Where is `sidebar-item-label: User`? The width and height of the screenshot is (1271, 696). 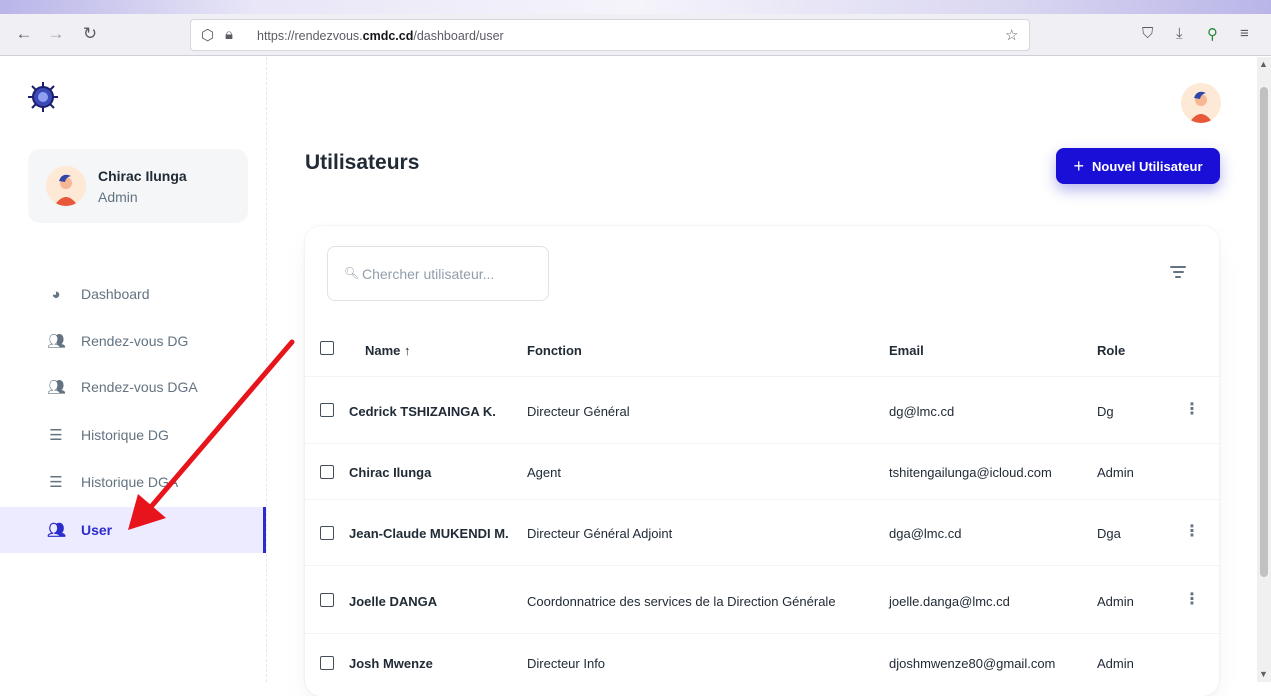 sidebar-item-label: User is located at coordinates (97, 530).